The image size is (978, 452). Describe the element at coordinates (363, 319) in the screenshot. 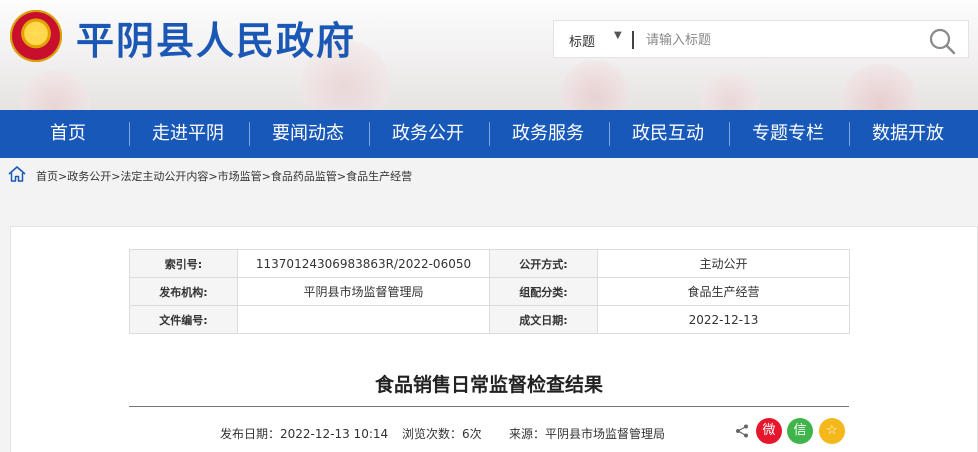

I see `doc-no-value` at that location.